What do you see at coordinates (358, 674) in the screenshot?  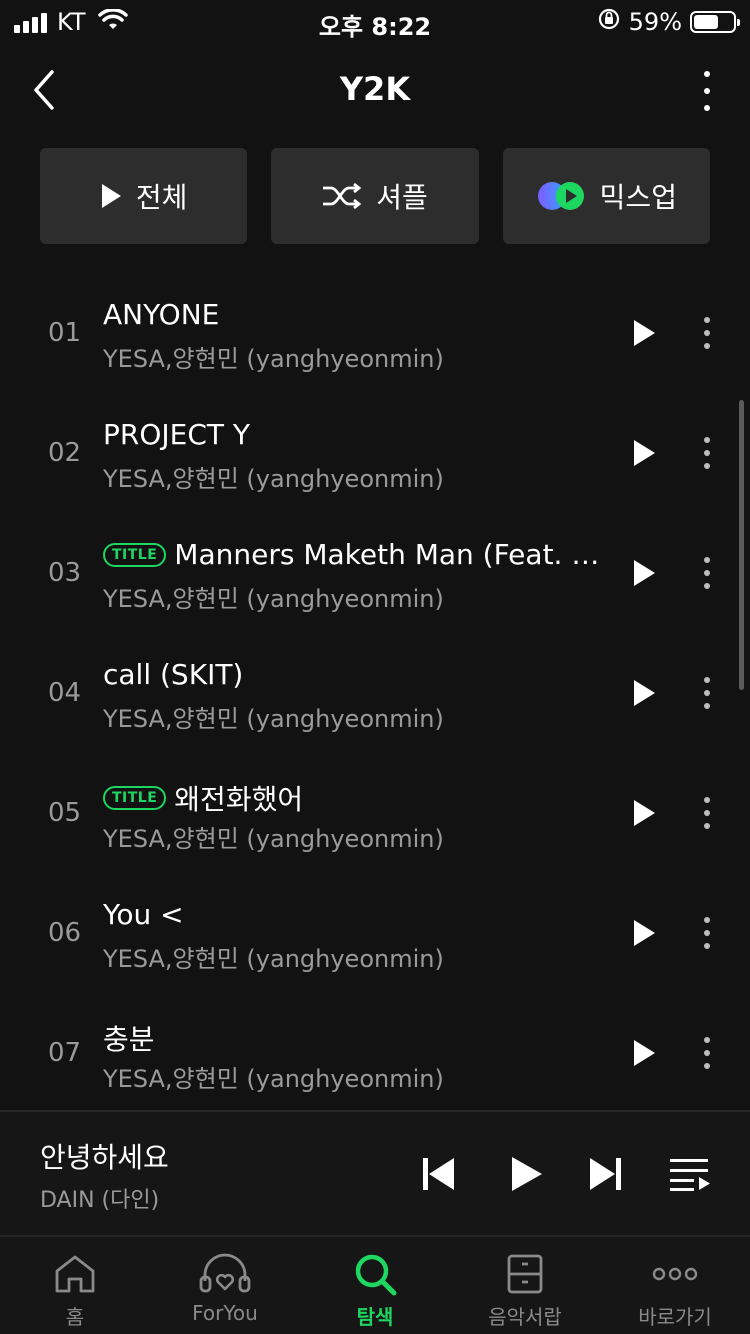 I see `track-title-row: call (SKIT)` at bounding box center [358, 674].